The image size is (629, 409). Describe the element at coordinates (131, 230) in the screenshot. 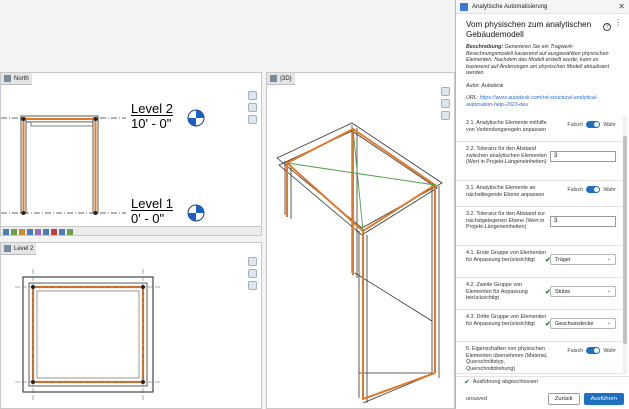

I see `elevation-view-control-bar` at that location.